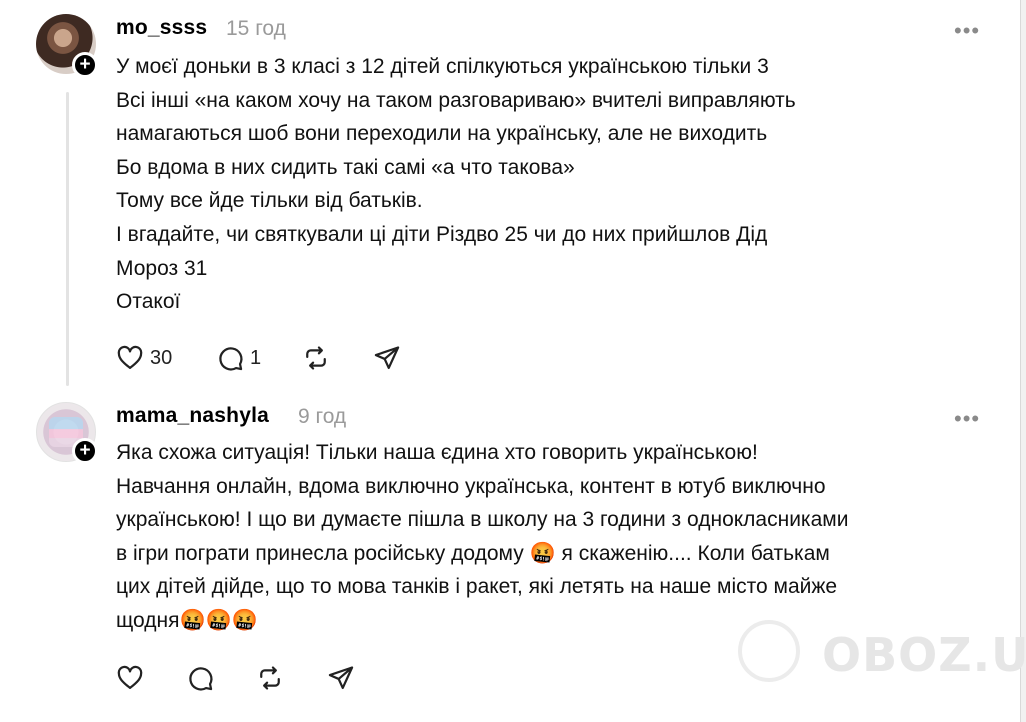 Image resolution: width=1026 pixels, height=722 pixels. What do you see at coordinates (924, 655) in the screenshot?
I see `watermark-text: OBOZ.UA` at bounding box center [924, 655].